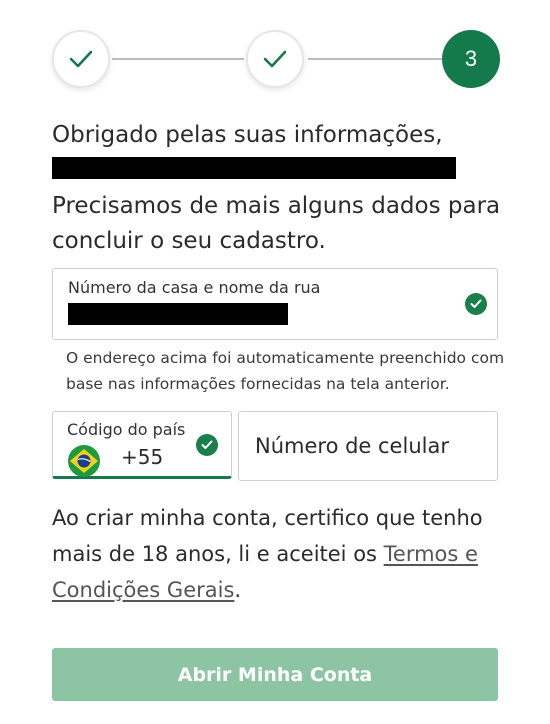 The image size is (550, 724). I want to click on terms-text-after: ., so click(238, 590).